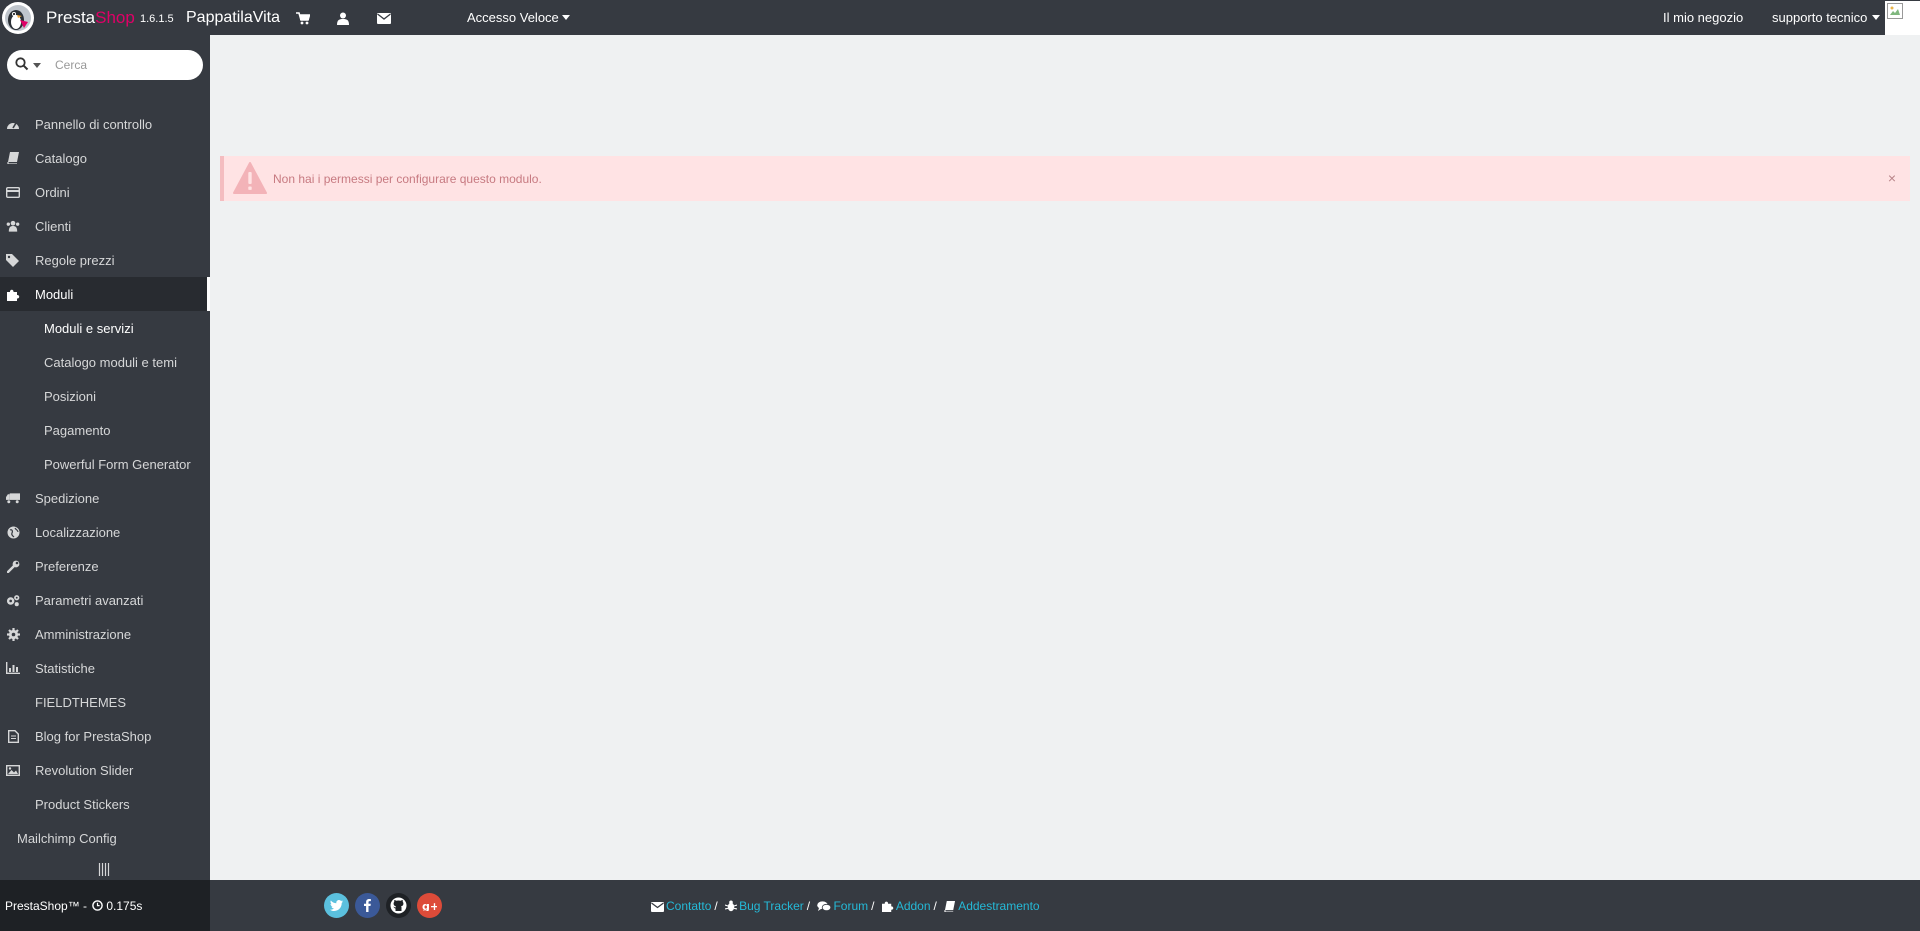  I want to click on sidebar-item-price-rules: Regole prezzi, so click(105, 260).